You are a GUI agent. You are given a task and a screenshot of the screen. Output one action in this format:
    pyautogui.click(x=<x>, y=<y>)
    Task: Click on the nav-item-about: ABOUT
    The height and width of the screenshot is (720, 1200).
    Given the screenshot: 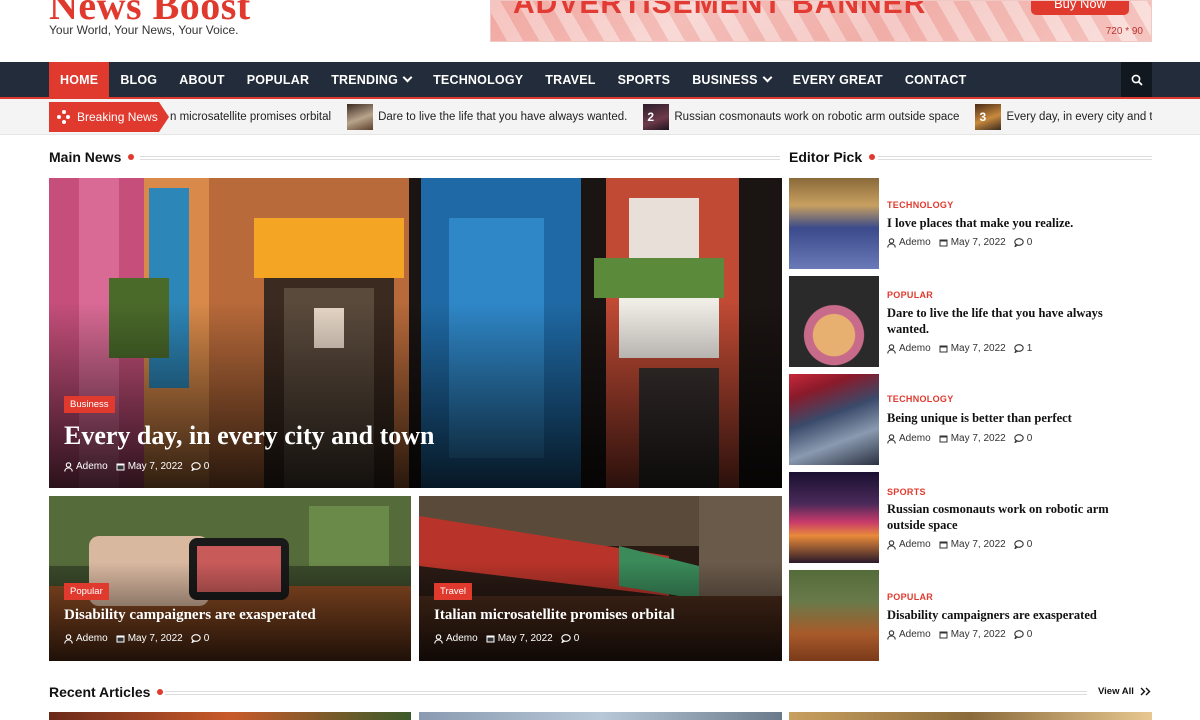 What is the action you would take?
    pyautogui.click(x=201, y=79)
    